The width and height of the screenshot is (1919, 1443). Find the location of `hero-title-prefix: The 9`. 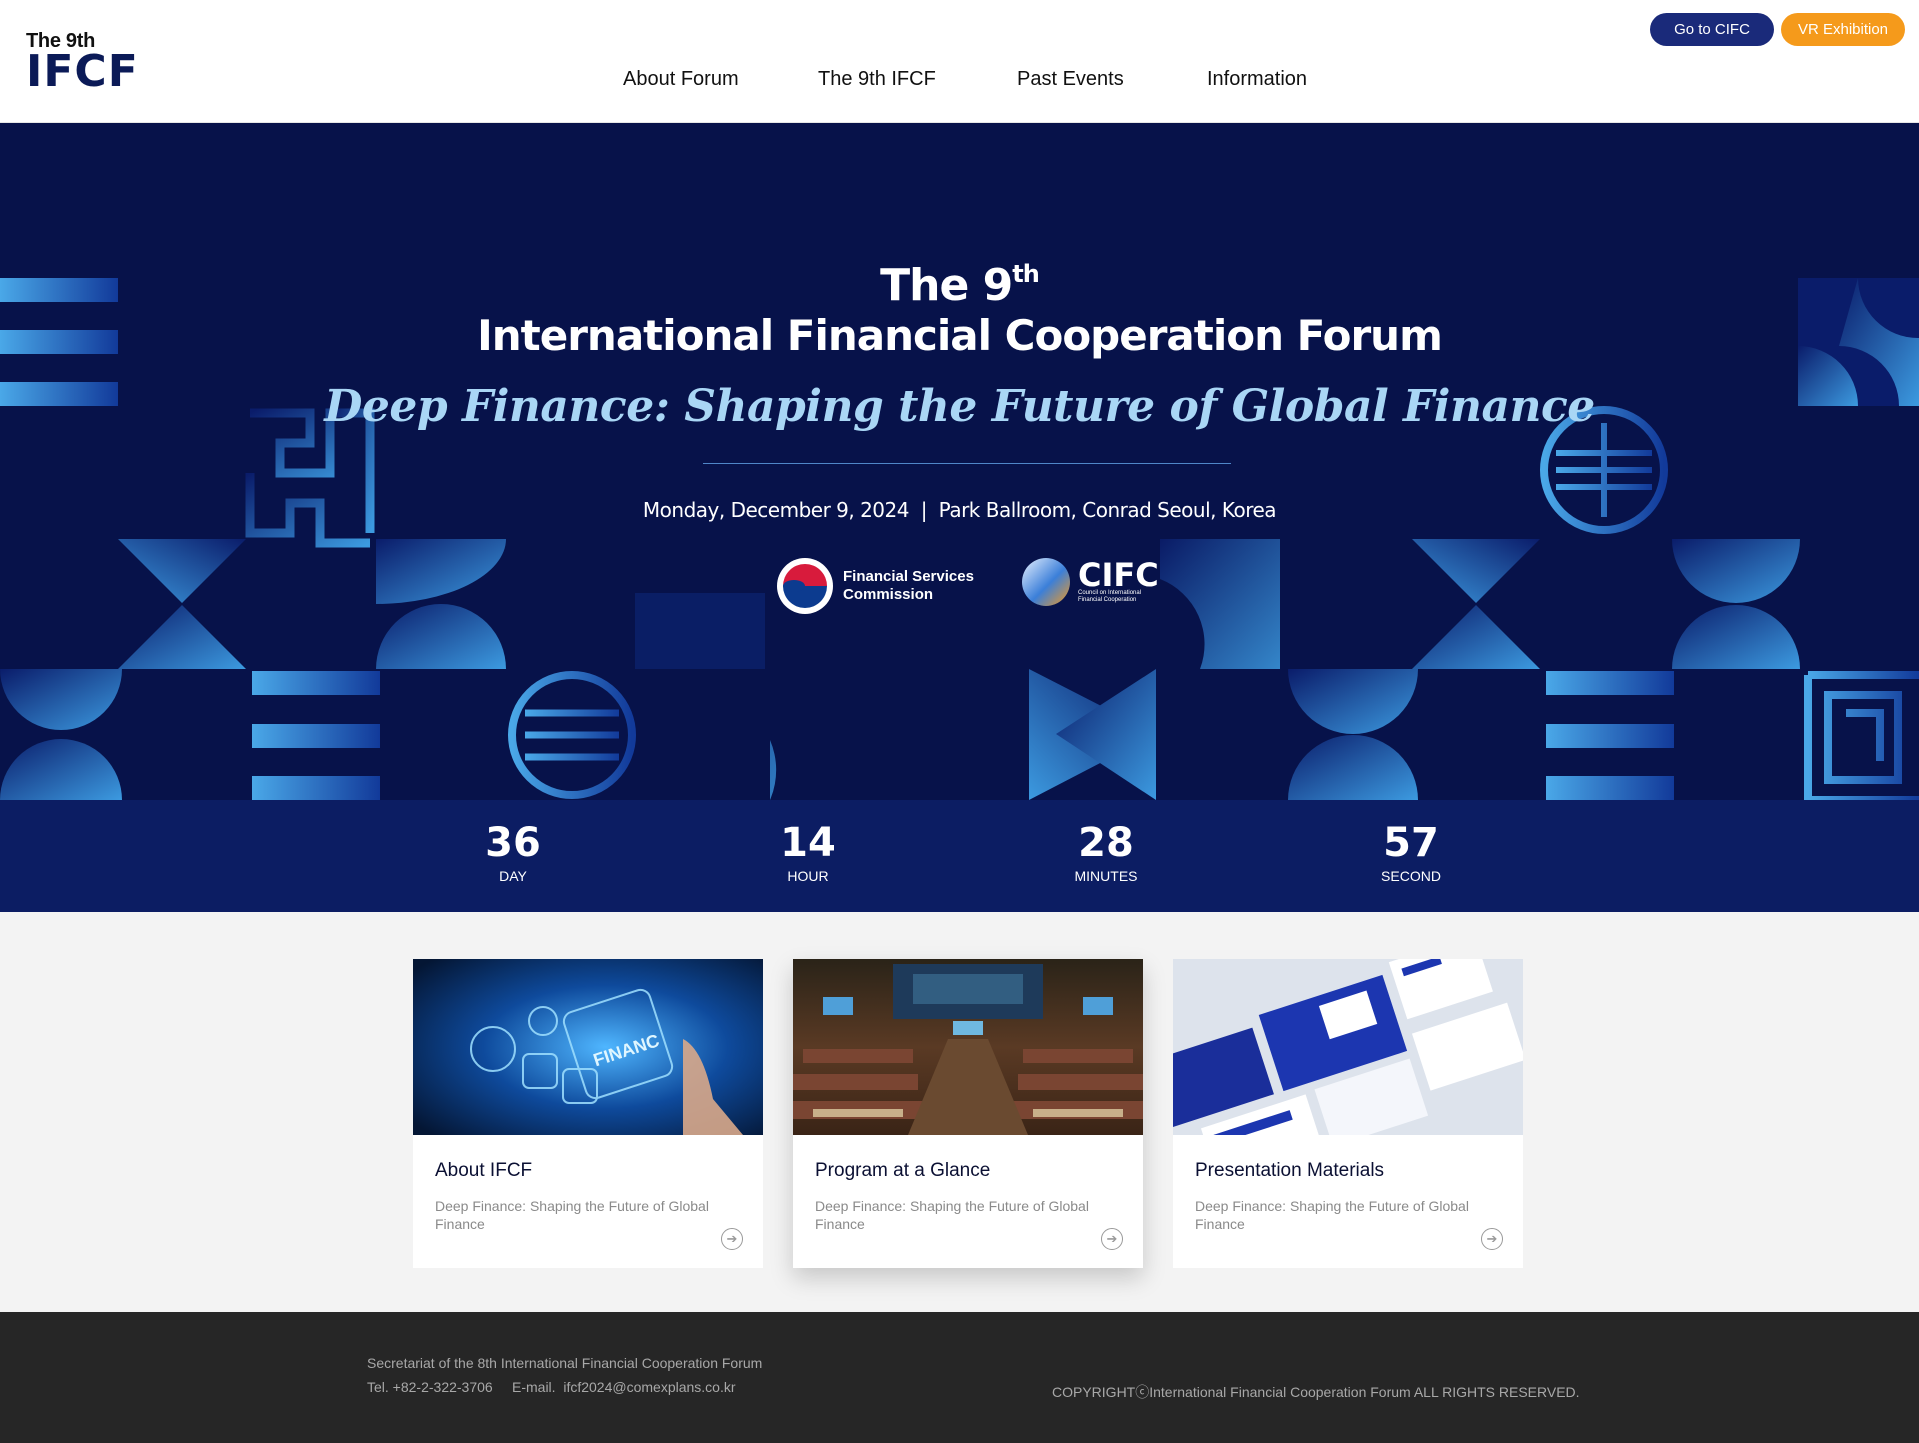

hero-title-prefix: The 9 is located at coordinates (946, 285).